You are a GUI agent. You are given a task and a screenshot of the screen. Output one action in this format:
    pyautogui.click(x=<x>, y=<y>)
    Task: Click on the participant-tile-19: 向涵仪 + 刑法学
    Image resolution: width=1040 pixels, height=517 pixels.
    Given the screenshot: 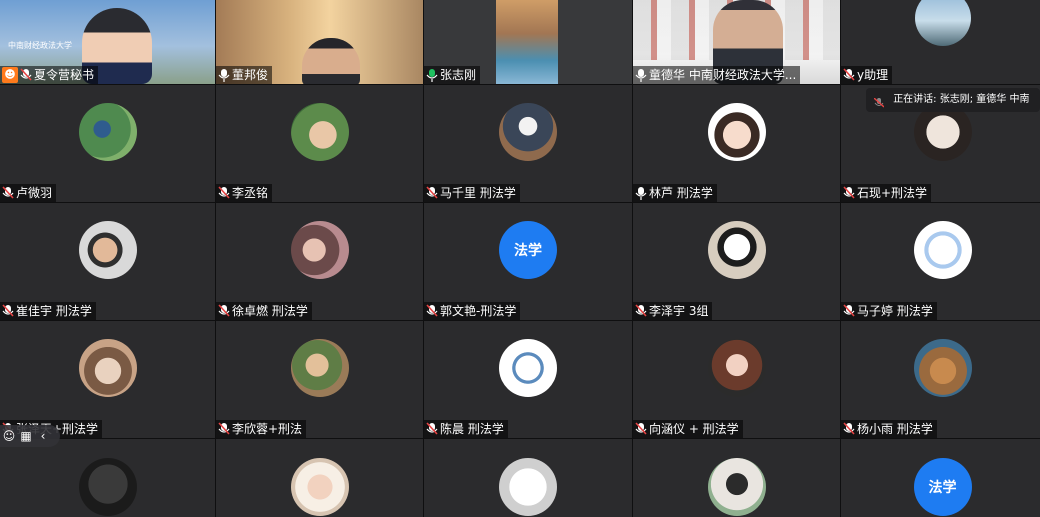 What is the action you would take?
    pyautogui.click(x=736, y=379)
    